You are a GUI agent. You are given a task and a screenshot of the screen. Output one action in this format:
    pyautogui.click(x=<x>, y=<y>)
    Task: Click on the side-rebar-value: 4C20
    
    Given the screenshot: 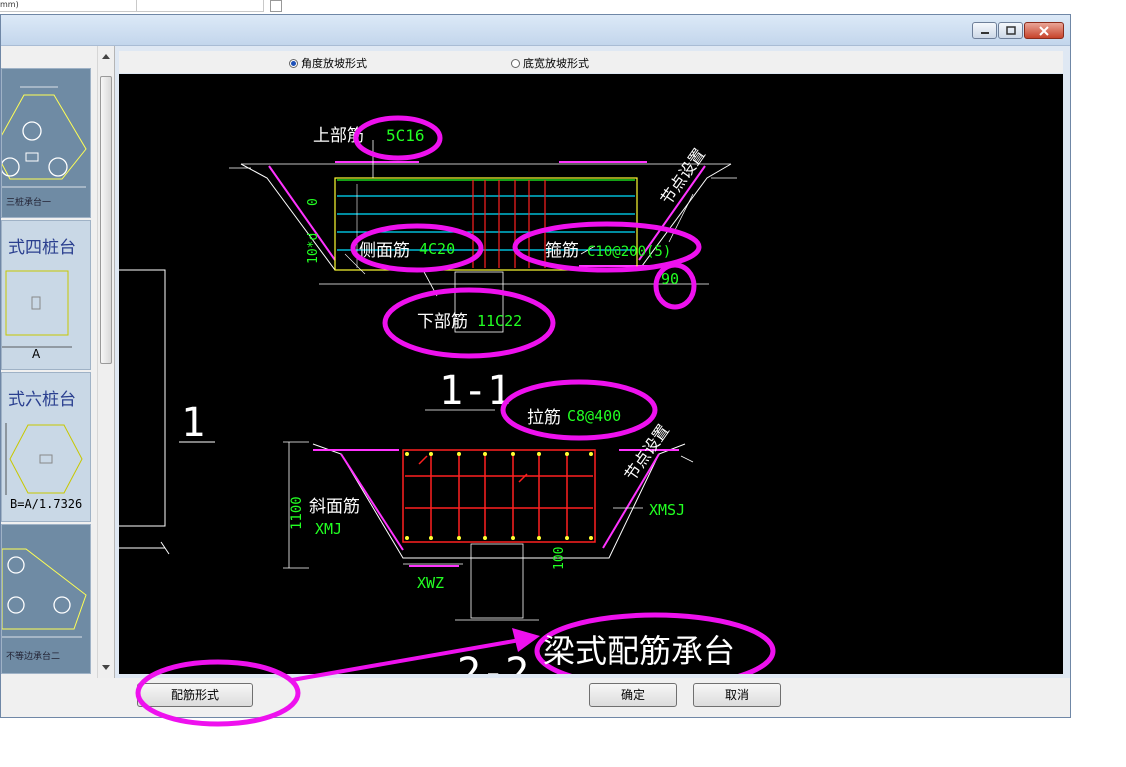 What is the action you would take?
    pyautogui.click(x=437, y=249)
    